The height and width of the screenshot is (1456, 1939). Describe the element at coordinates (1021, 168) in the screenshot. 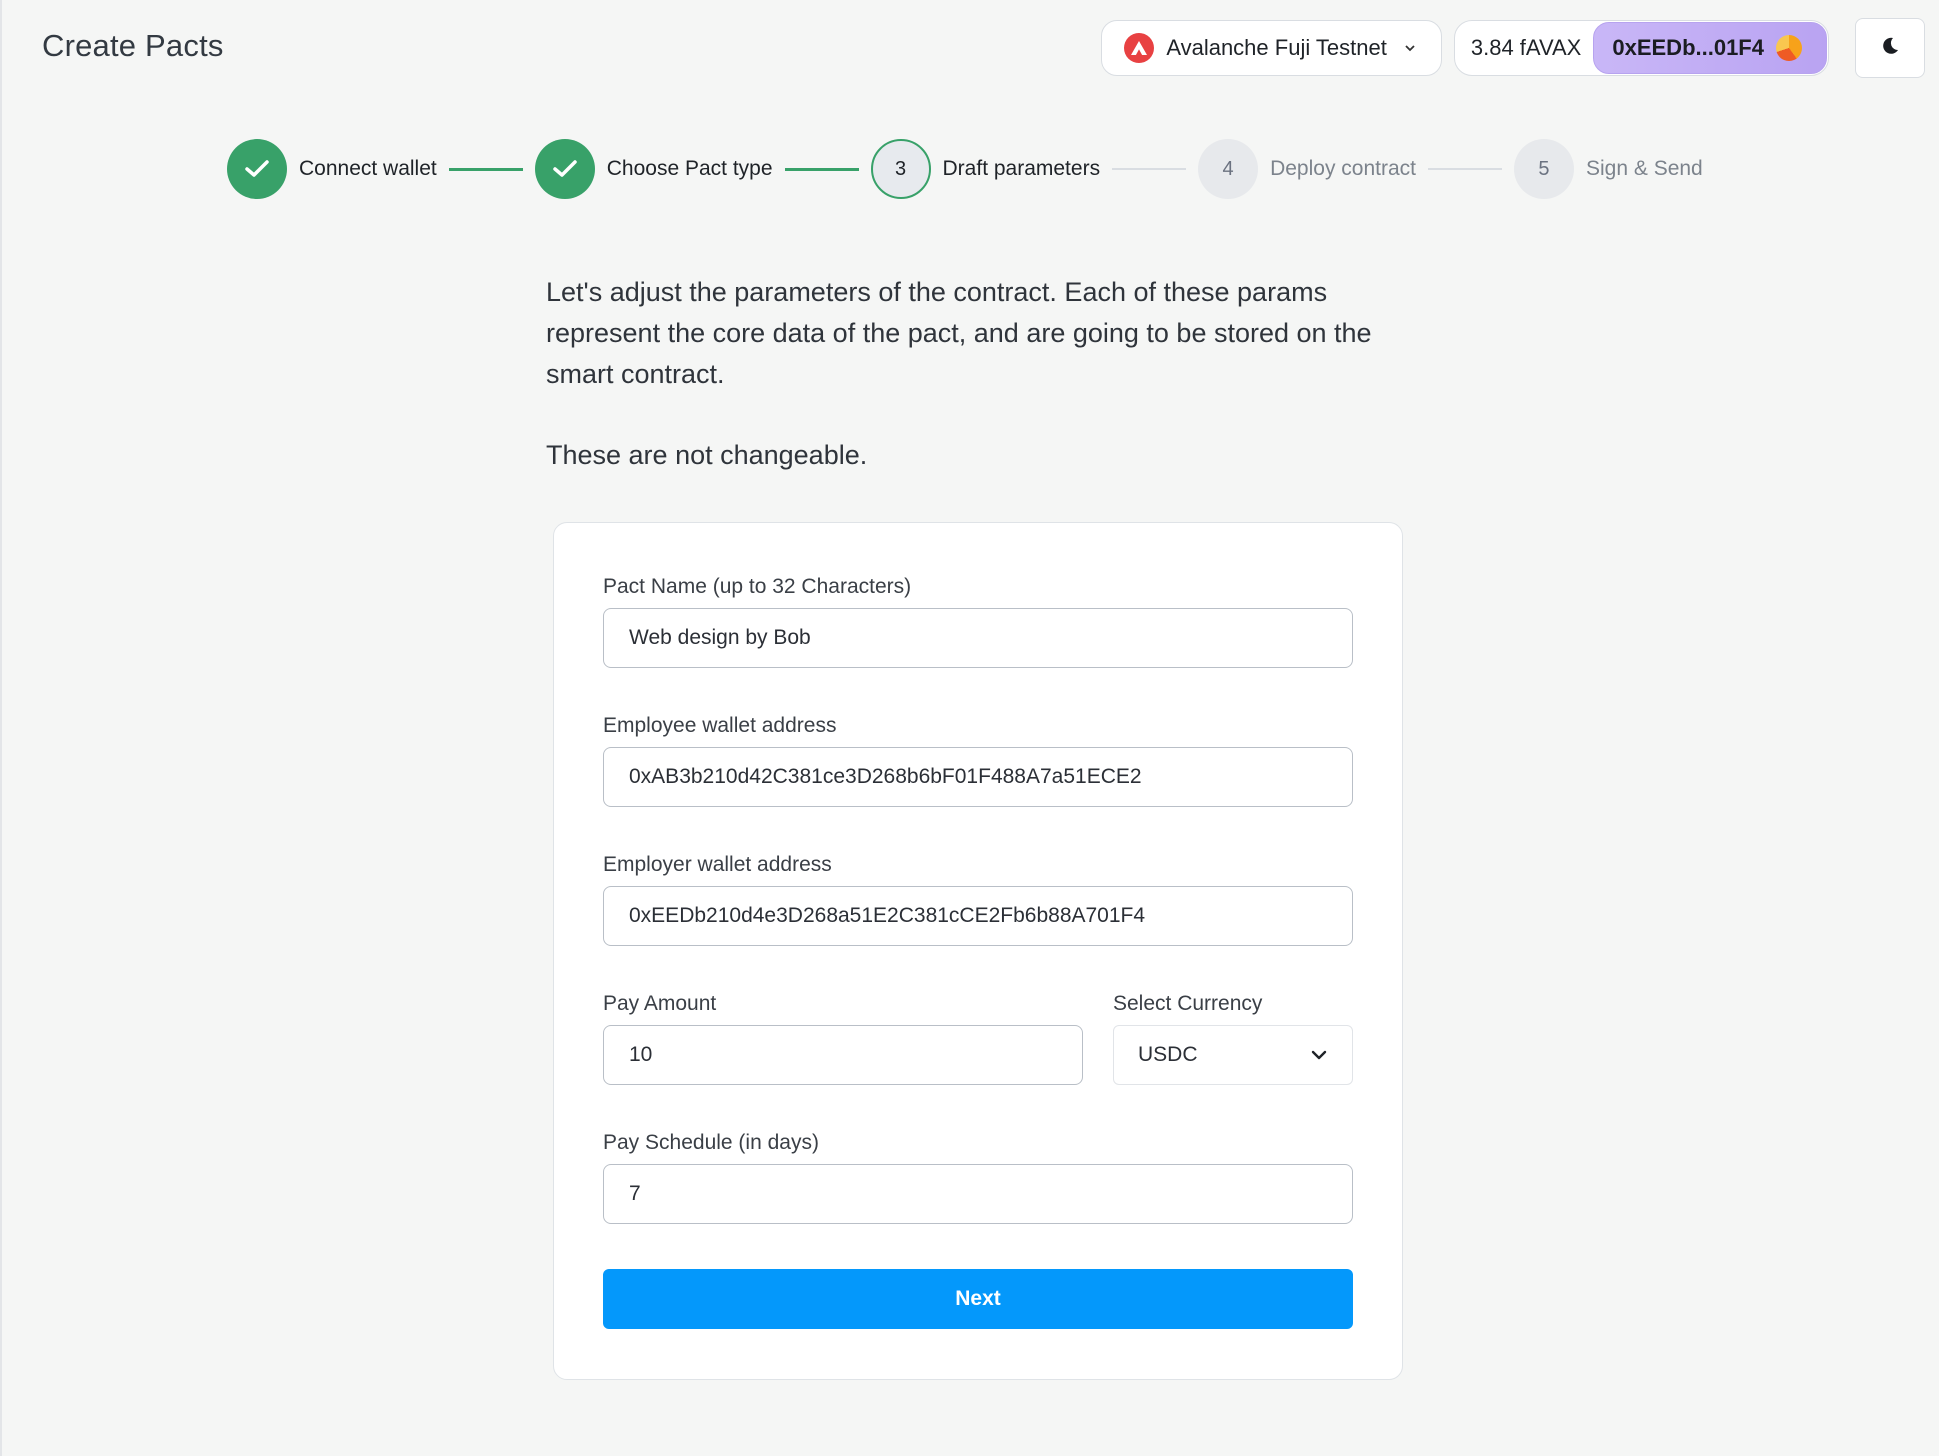

I see `step-label: Draft parameters` at that location.